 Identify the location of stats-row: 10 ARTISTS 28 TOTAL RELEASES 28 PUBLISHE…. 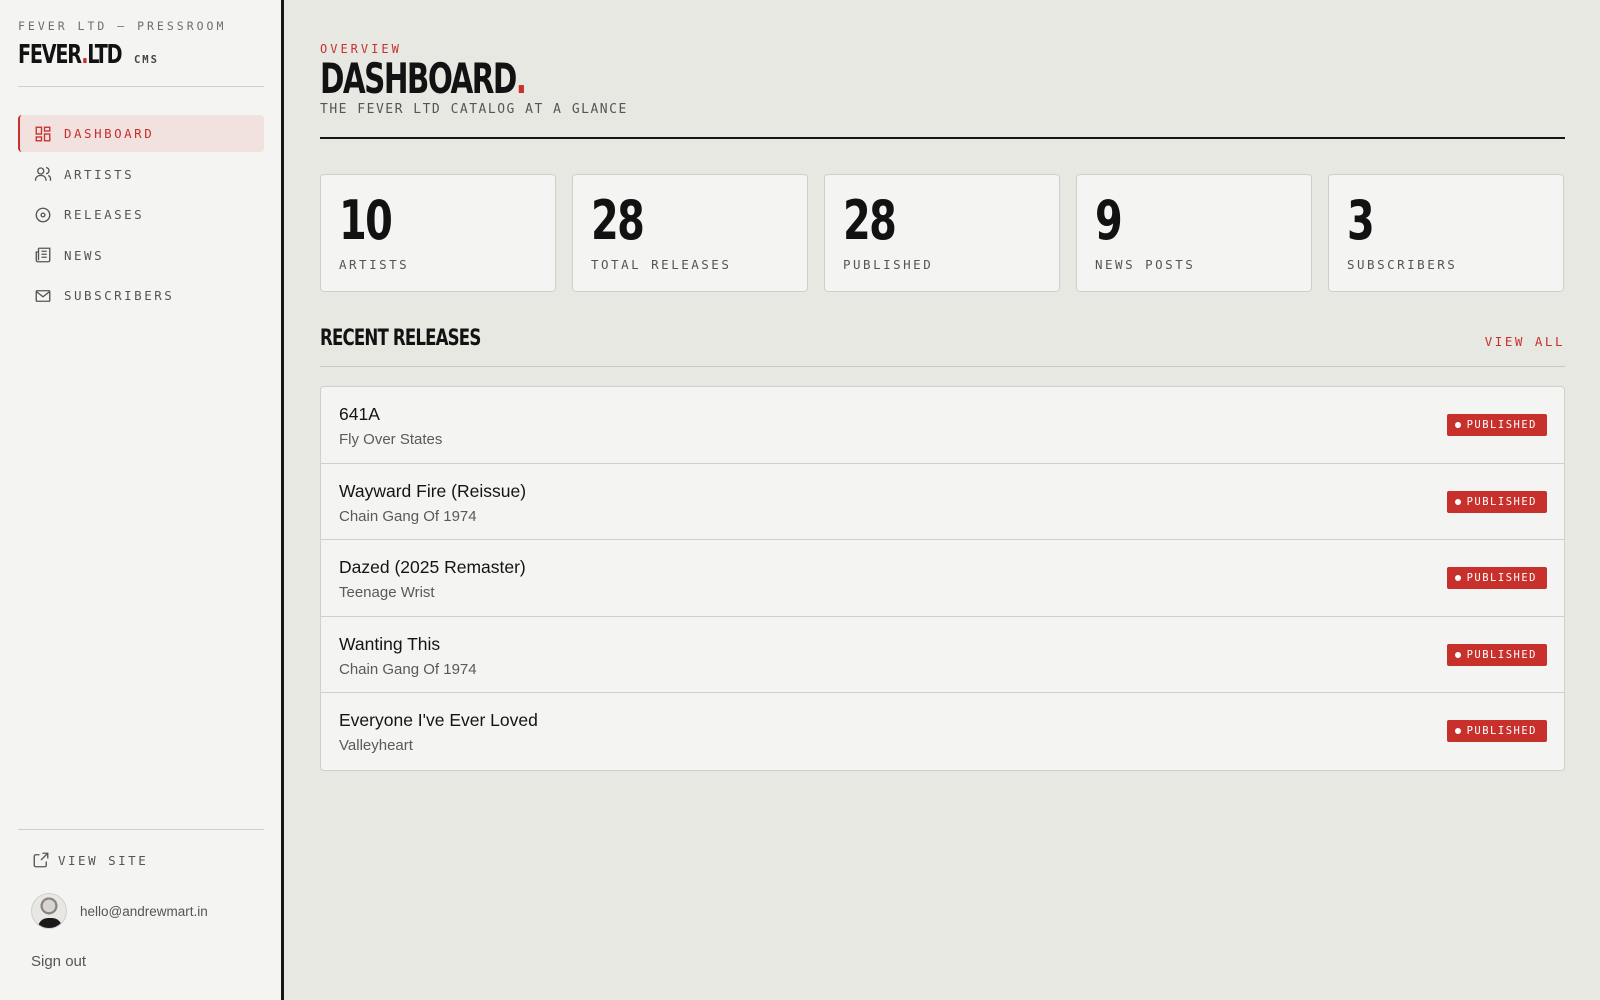
(942, 233).